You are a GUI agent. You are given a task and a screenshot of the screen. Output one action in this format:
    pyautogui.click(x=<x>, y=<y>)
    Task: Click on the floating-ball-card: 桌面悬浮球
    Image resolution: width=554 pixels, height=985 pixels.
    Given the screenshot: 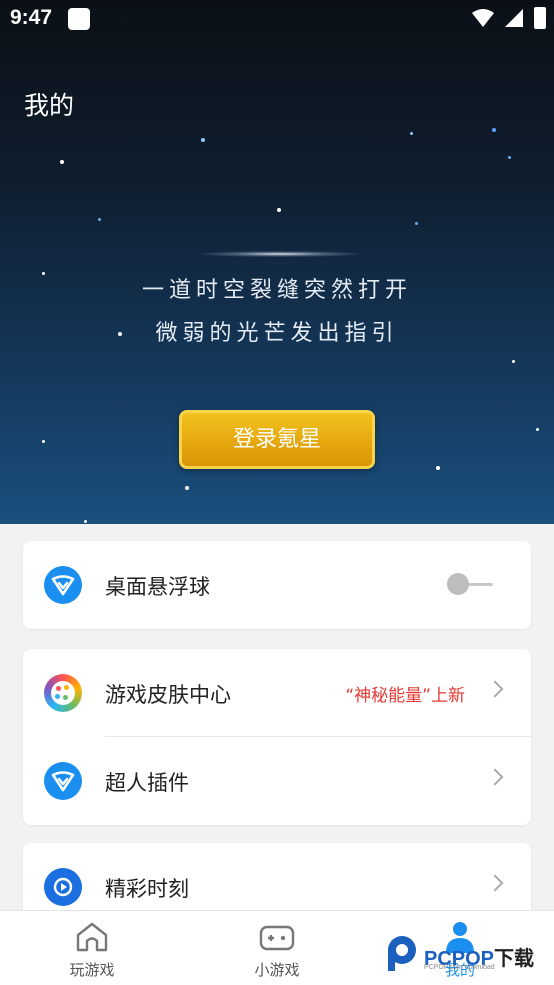 What is the action you would take?
    pyautogui.click(x=277, y=585)
    